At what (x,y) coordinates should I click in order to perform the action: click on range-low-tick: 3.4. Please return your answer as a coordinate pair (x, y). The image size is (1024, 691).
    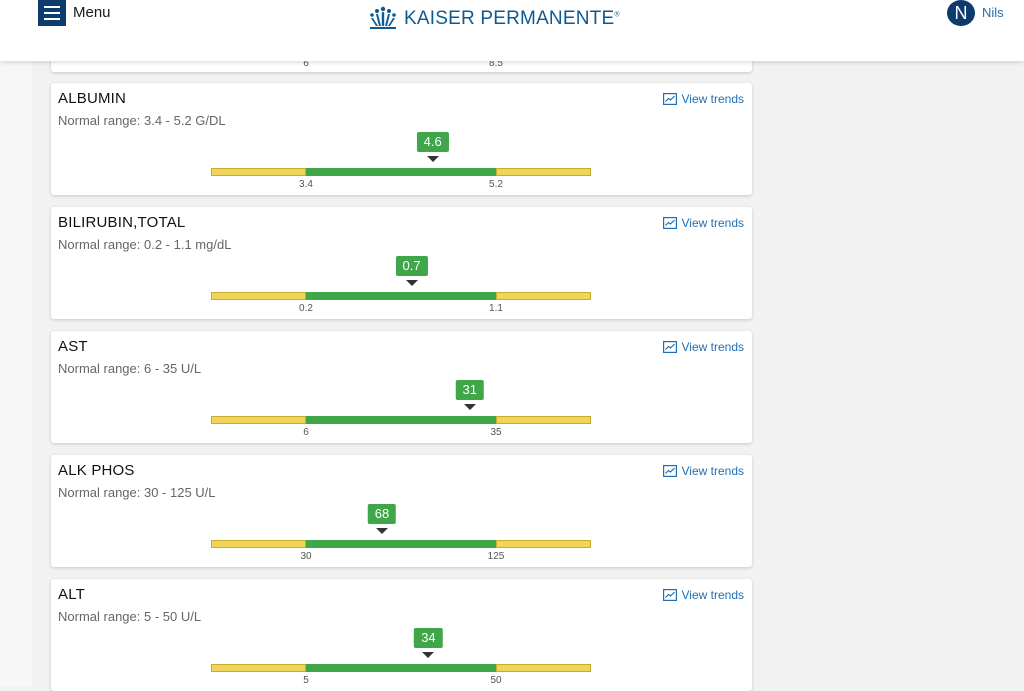
    Looking at the image, I should click on (306, 184).